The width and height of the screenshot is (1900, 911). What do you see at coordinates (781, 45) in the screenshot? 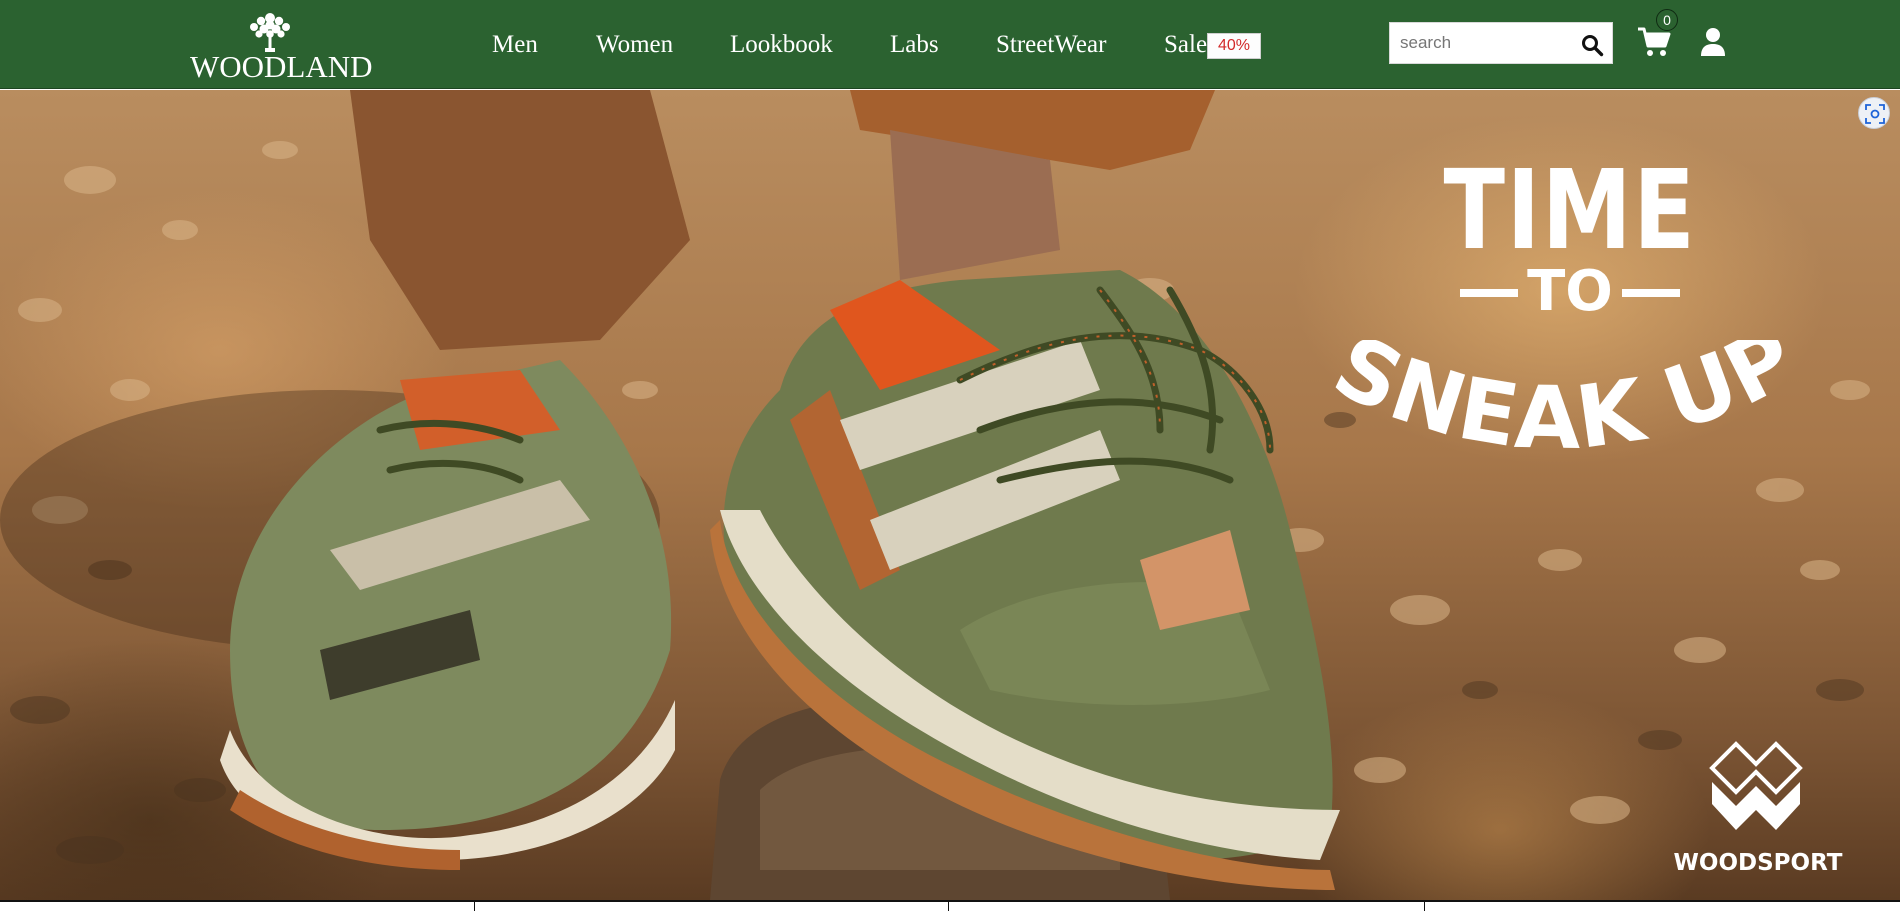
I see `nav-link-lookbook: Lookbook` at bounding box center [781, 45].